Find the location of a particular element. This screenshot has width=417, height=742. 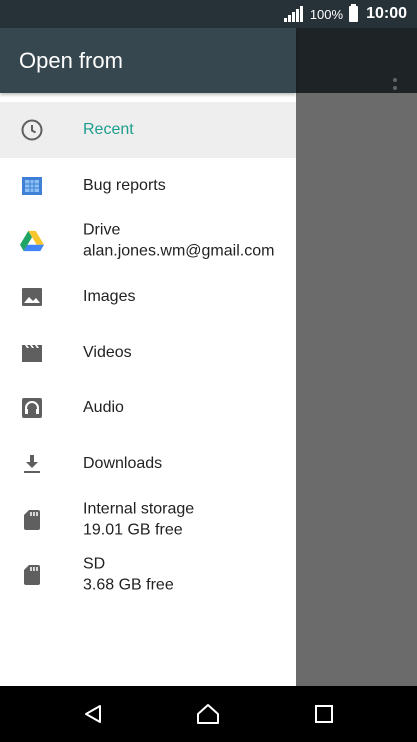

google-drive-icon is located at coordinates (32, 241).